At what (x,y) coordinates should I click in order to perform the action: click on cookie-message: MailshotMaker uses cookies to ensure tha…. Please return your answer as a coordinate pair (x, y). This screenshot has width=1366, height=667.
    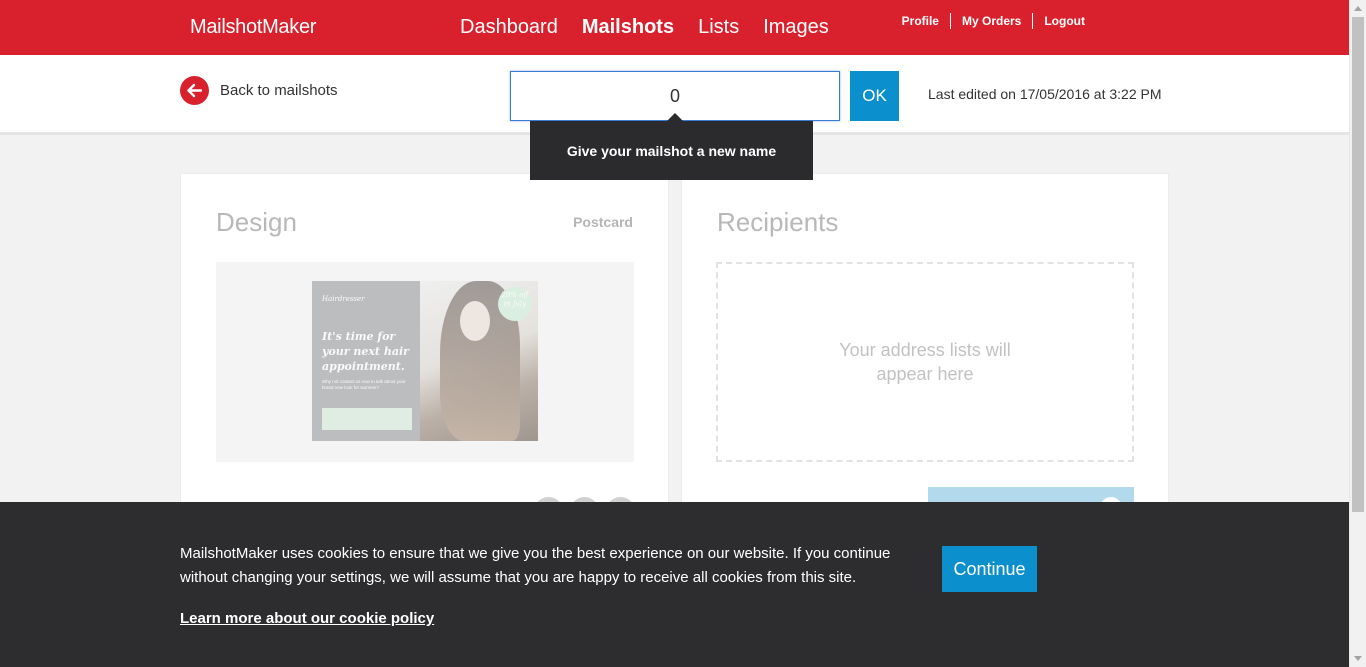
    Looking at the image, I should click on (535, 565).